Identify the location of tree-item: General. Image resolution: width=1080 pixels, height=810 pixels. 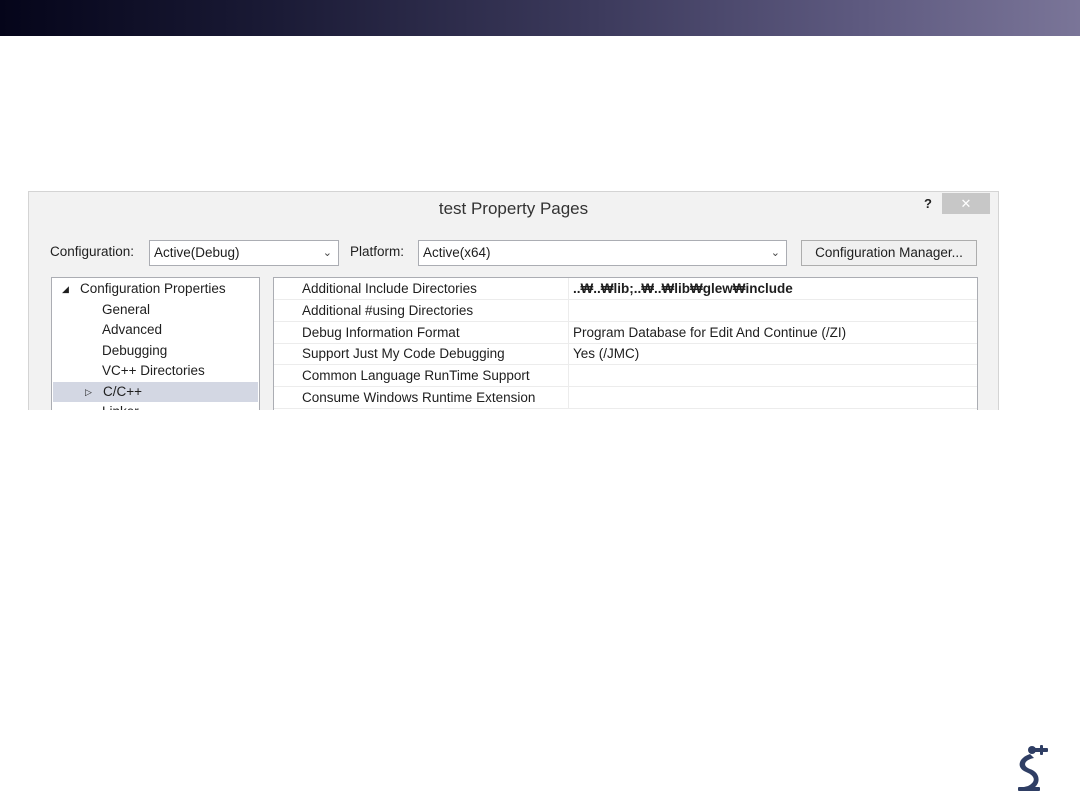
(155, 310).